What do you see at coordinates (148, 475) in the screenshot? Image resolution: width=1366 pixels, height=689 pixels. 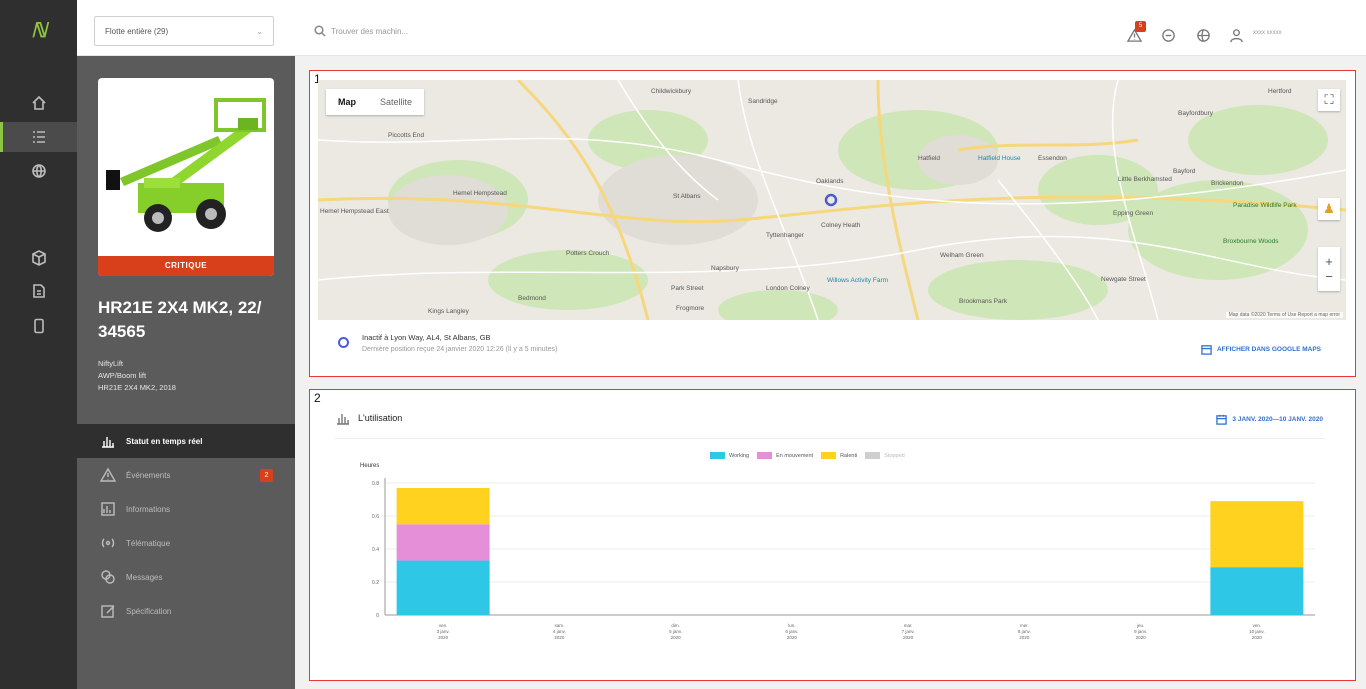 I see `menu-item-label: Événements` at bounding box center [148, 475].